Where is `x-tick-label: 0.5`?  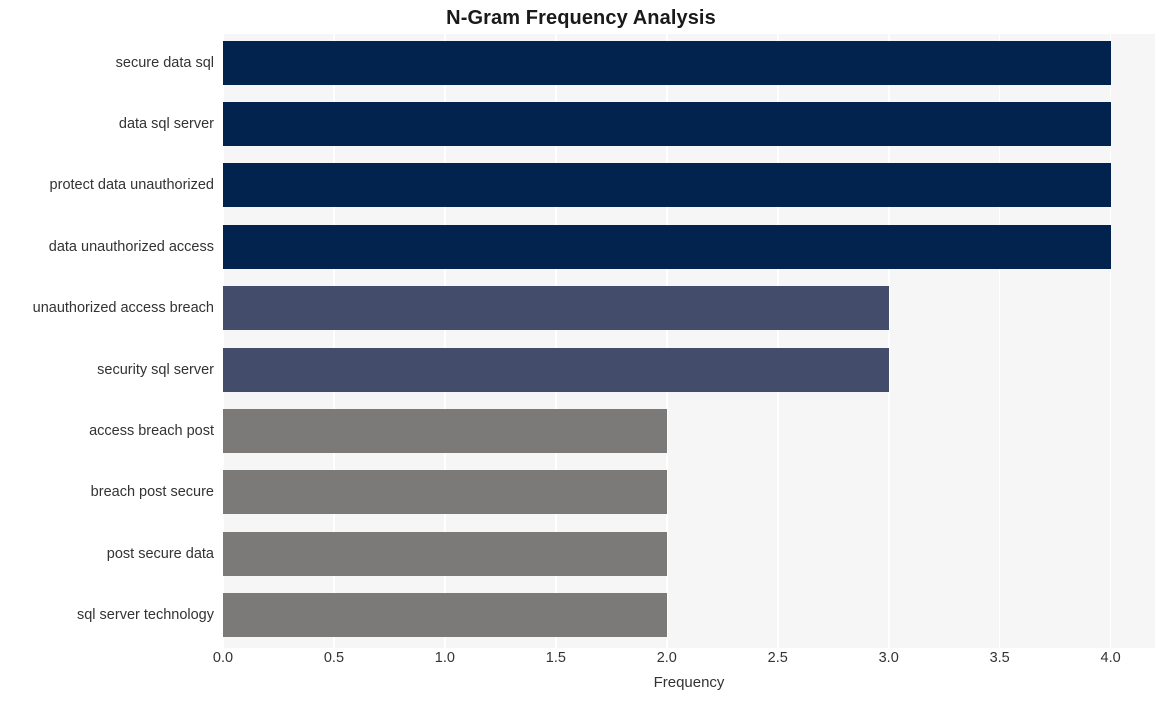
x-tick-label: 0.5 is located at coordinates (334, 658).